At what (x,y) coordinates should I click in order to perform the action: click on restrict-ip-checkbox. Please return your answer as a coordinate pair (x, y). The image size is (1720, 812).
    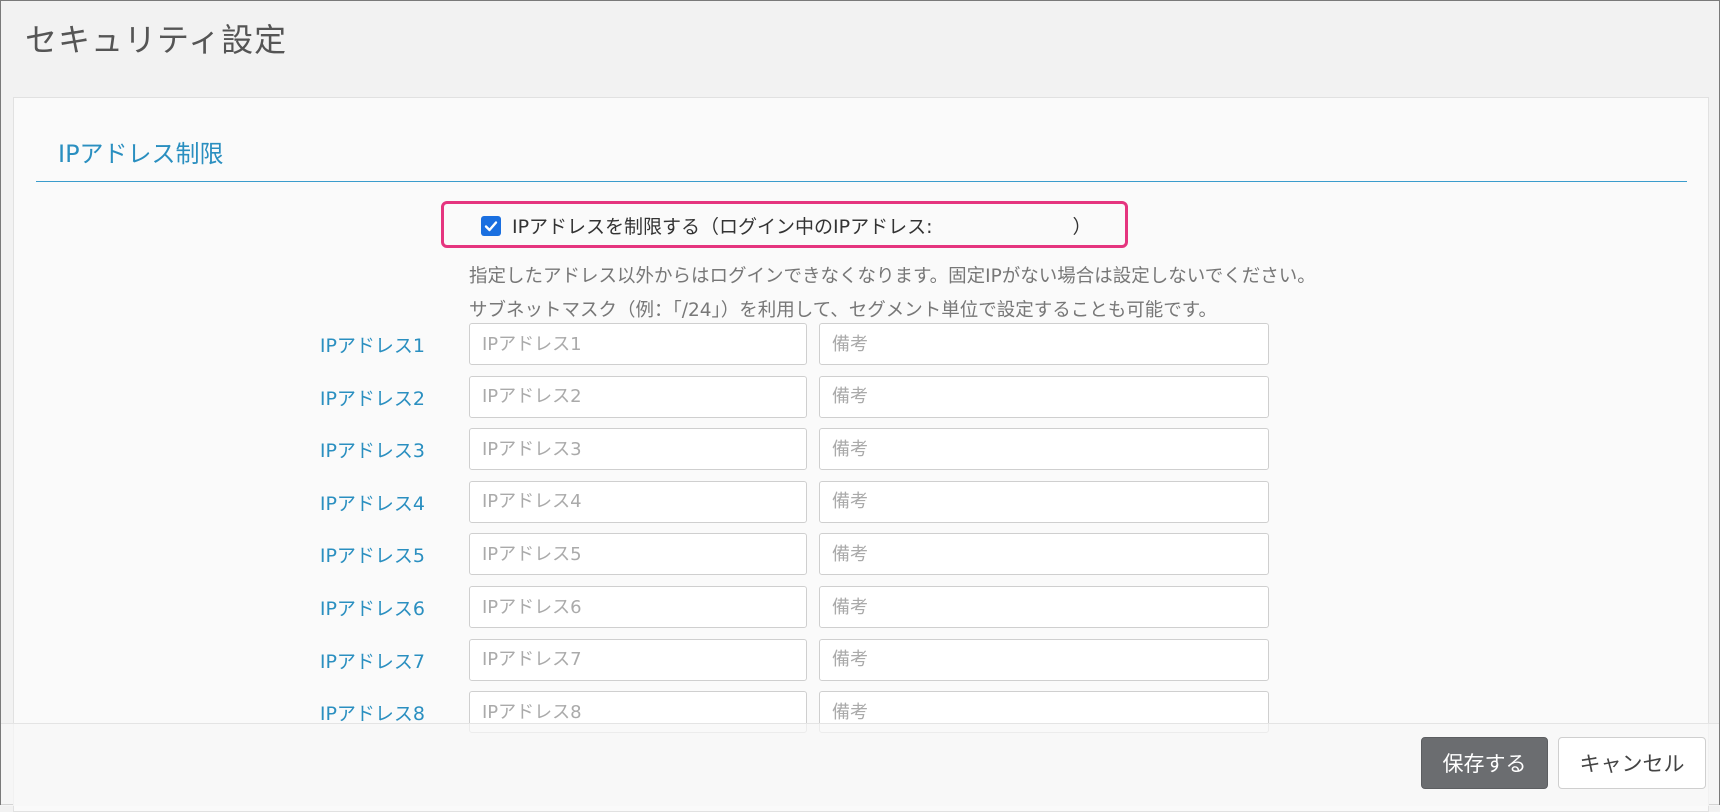
    Looking at the image, I should click on (491, 226).